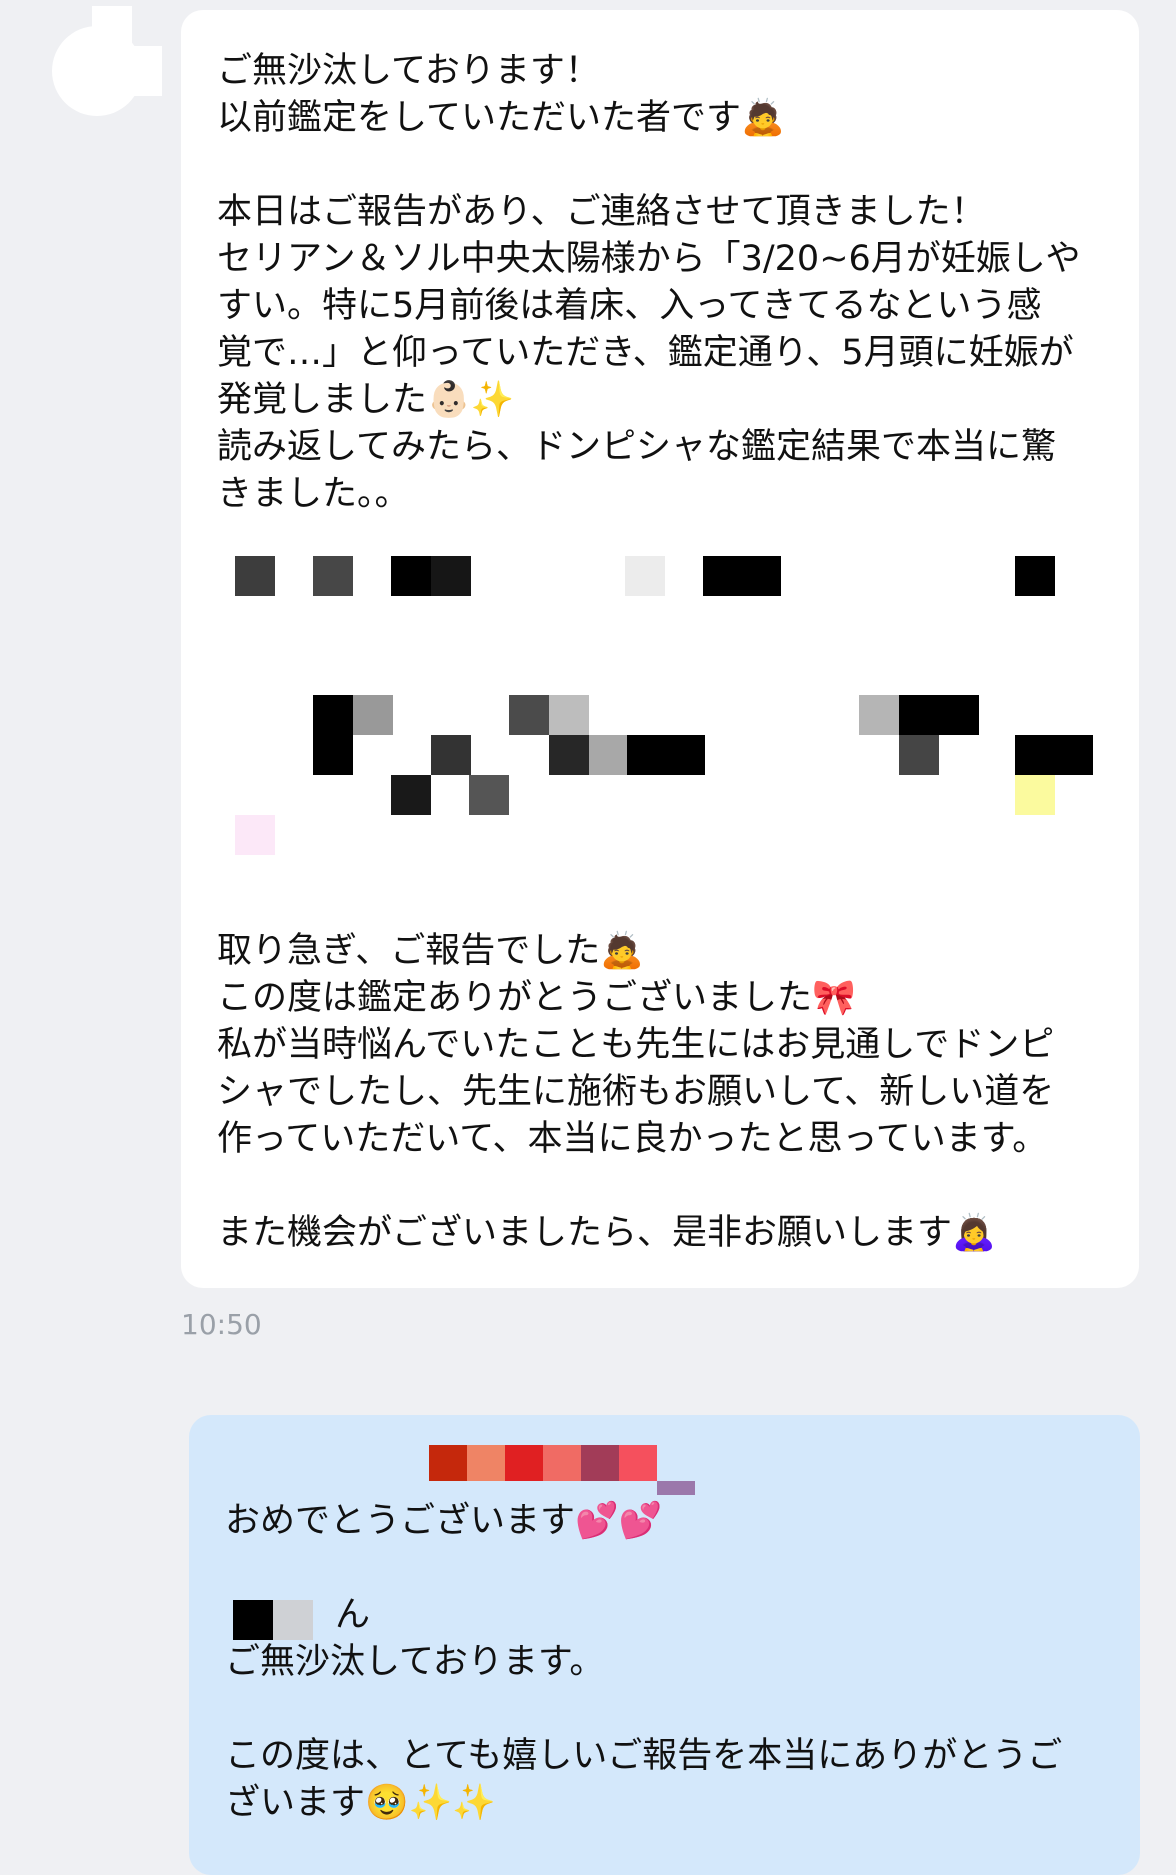 The height and width of the screenshot is (1875, 1176). I want to click on message-line: セリアン＆ソル中央太陽様から「3/20~6月が妊娠しや, so click(649, 259).